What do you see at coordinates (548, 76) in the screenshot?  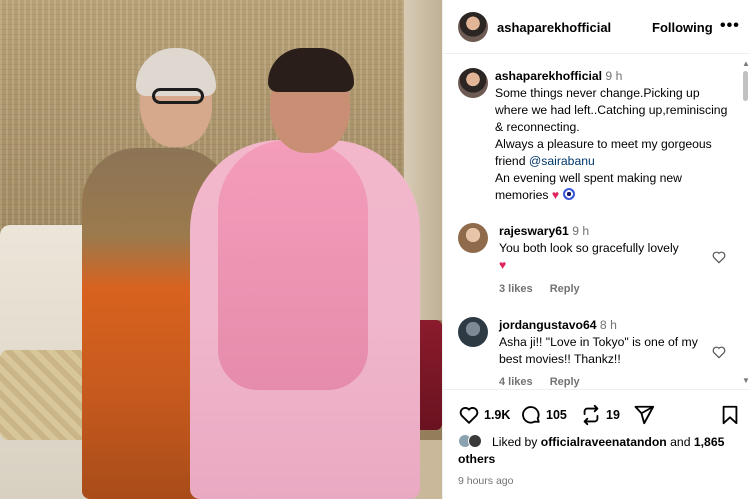 I see `caption-username: ashaparekhofficial` at bounding box center [548, 76].